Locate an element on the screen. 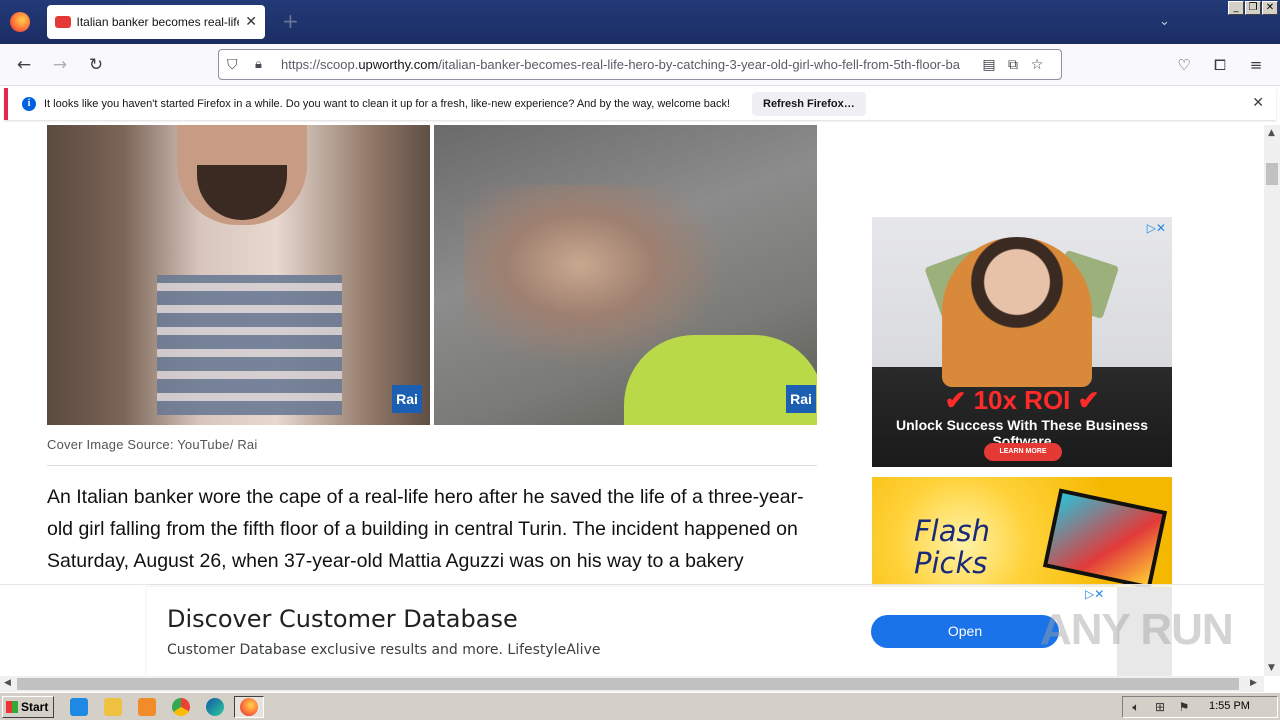 The image size is (1280, 720). chrome-icon is located at coordinates (181, 707).